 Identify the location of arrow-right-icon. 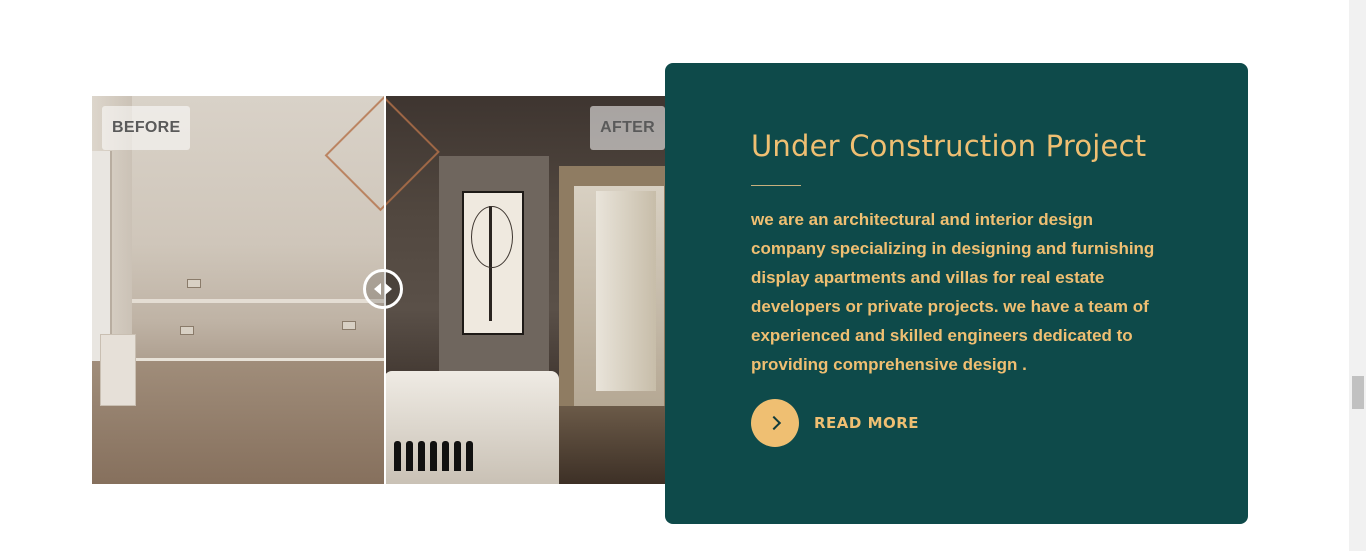
(388, 289).